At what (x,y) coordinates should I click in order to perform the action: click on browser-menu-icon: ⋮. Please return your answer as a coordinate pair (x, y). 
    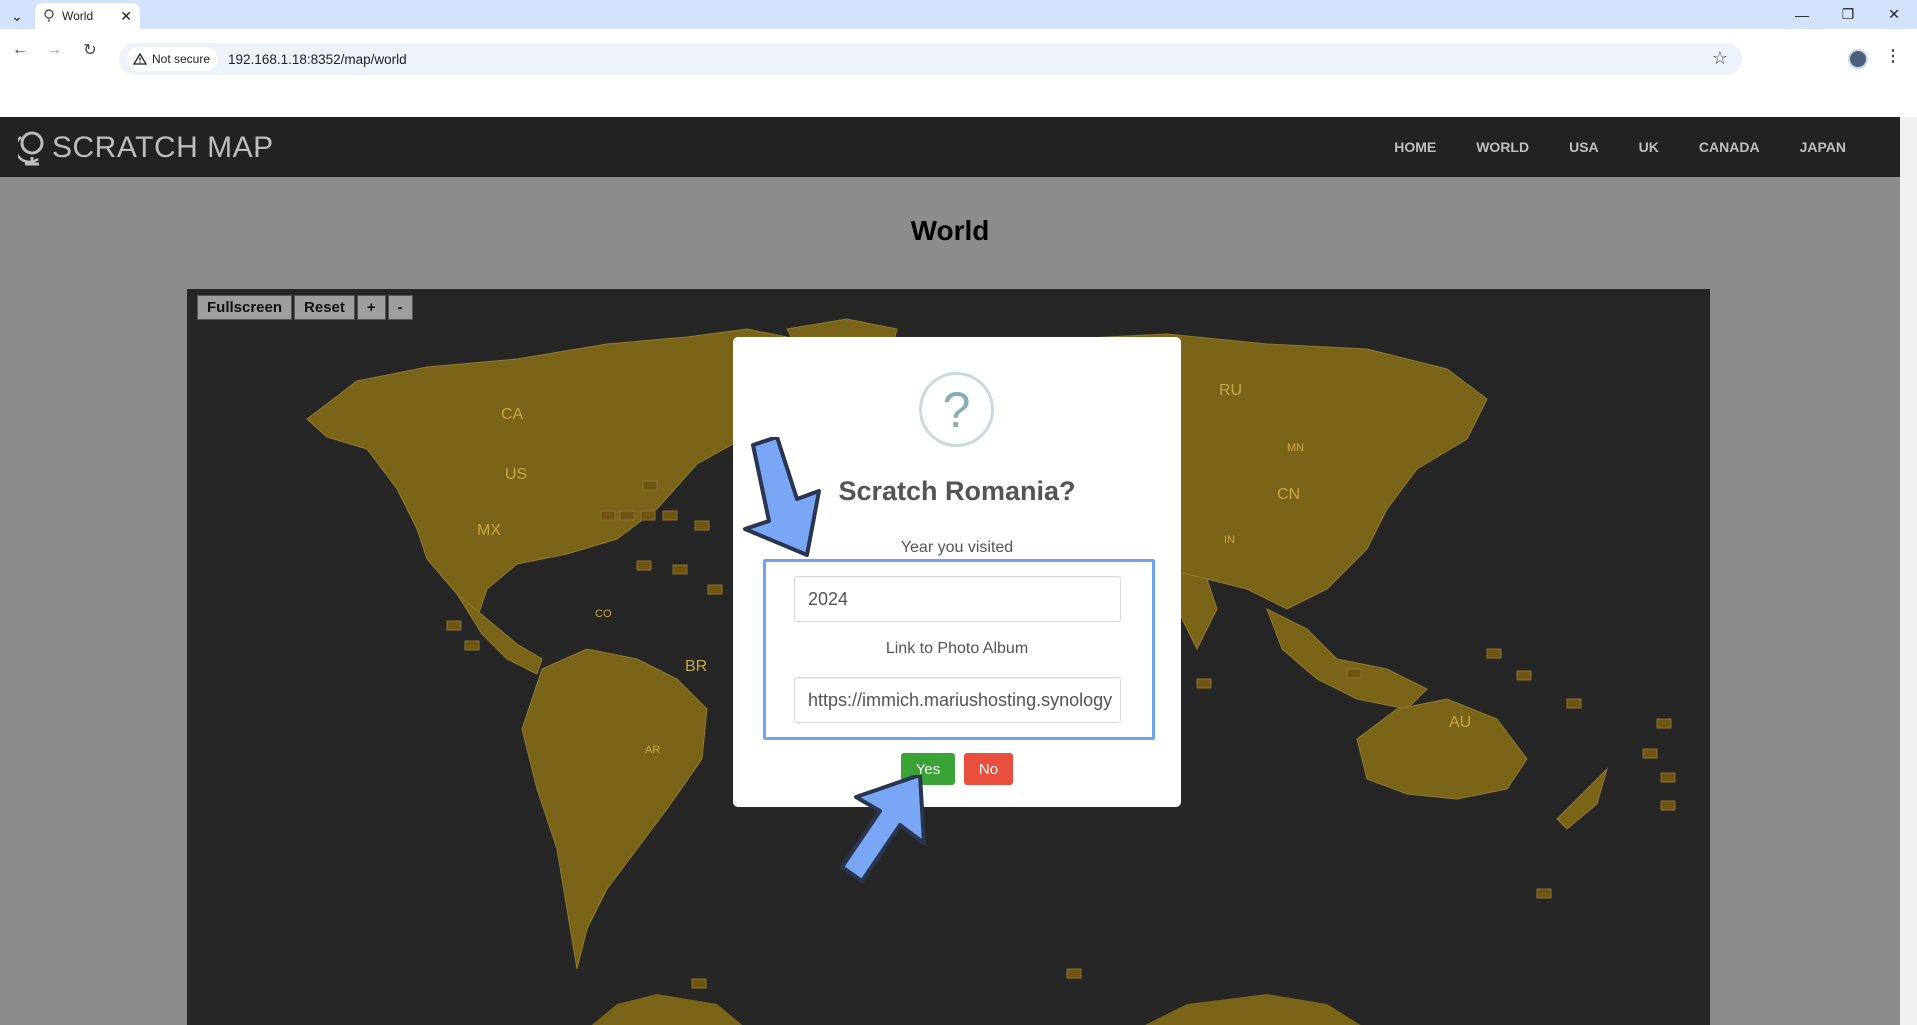
    Looking at the image, I should click on (1893, 56).